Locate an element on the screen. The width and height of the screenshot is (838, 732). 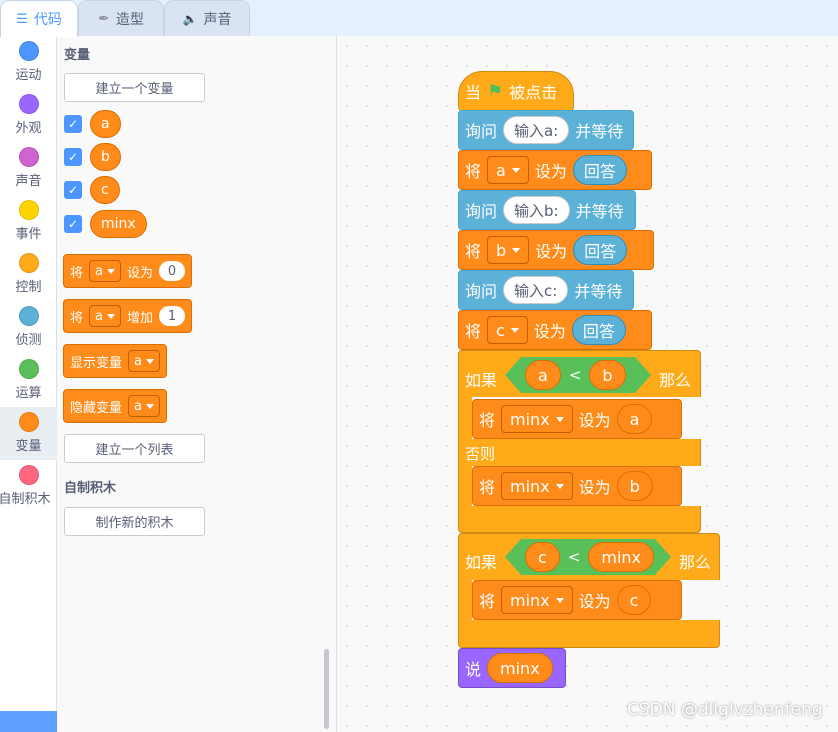
variable-row-c: ✓ c is located at coordinates (92, 190).